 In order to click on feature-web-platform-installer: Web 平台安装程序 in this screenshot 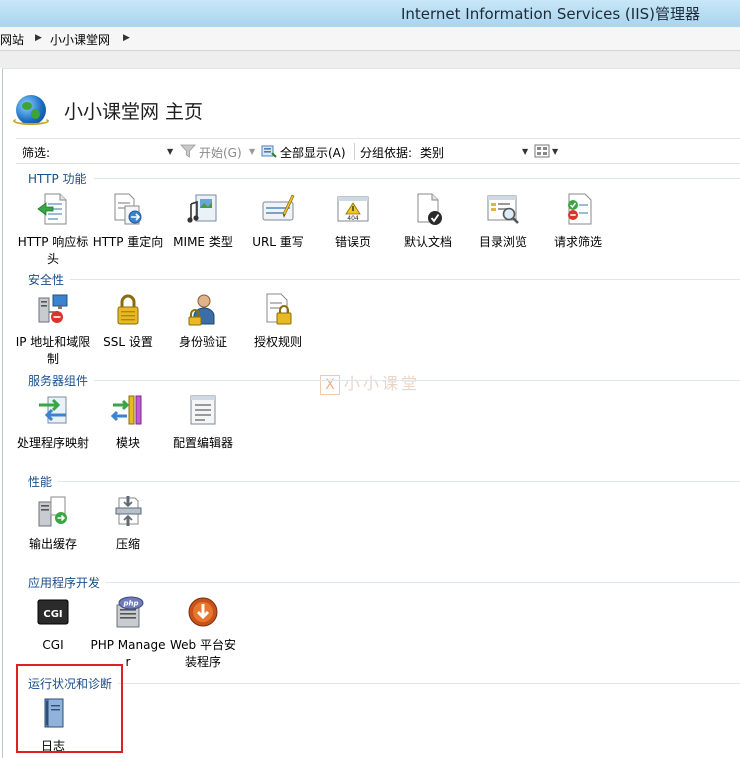, I will do `click(203, 633)`.